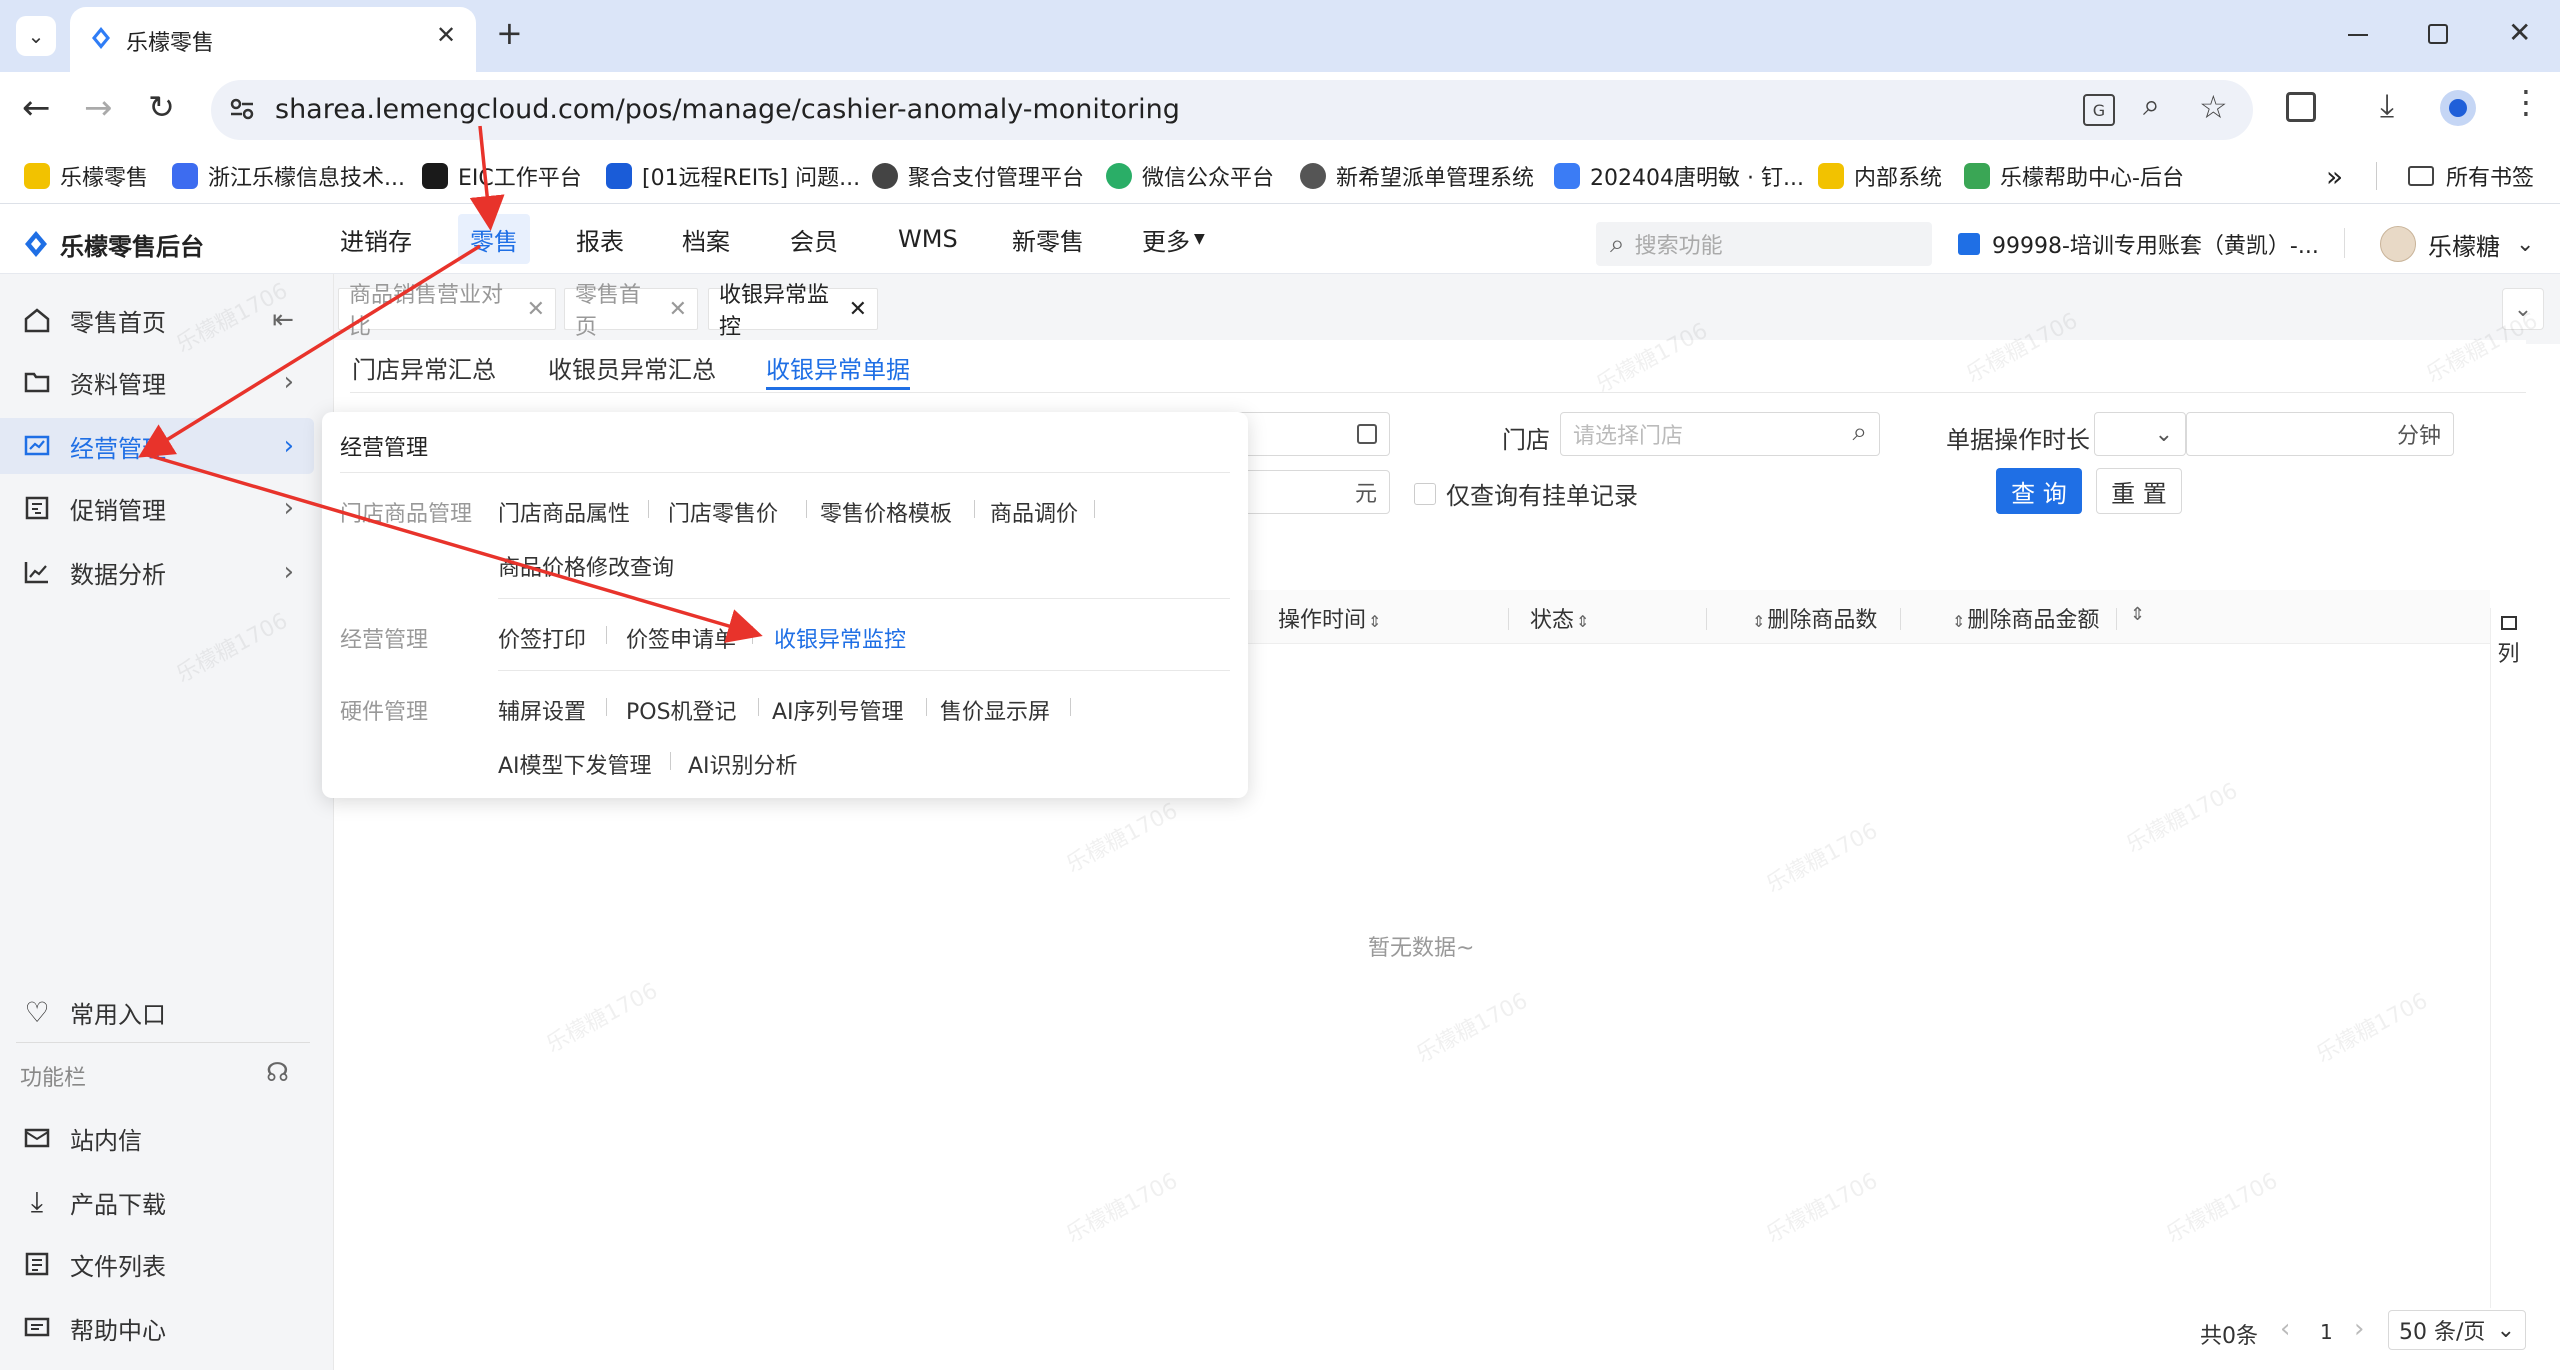 This screenshot has height=1370, width=2560. What do you see at coordinates (98, 108) in the screenshot?
I see `forward-icon: →` at bounding box center [98, 108].